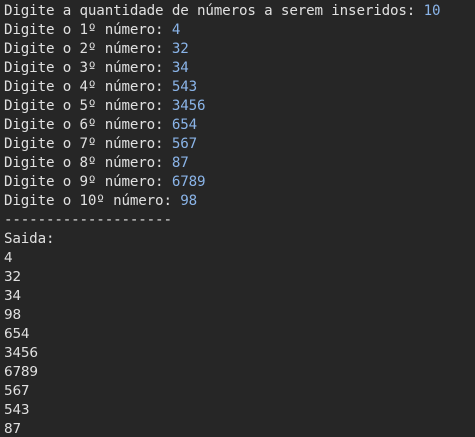 Image resolution: width=475 pixels, height=437 pixels. Describe the element at coordinates (12, 315) in the screenshot. I see `output-value: 98` at that location.